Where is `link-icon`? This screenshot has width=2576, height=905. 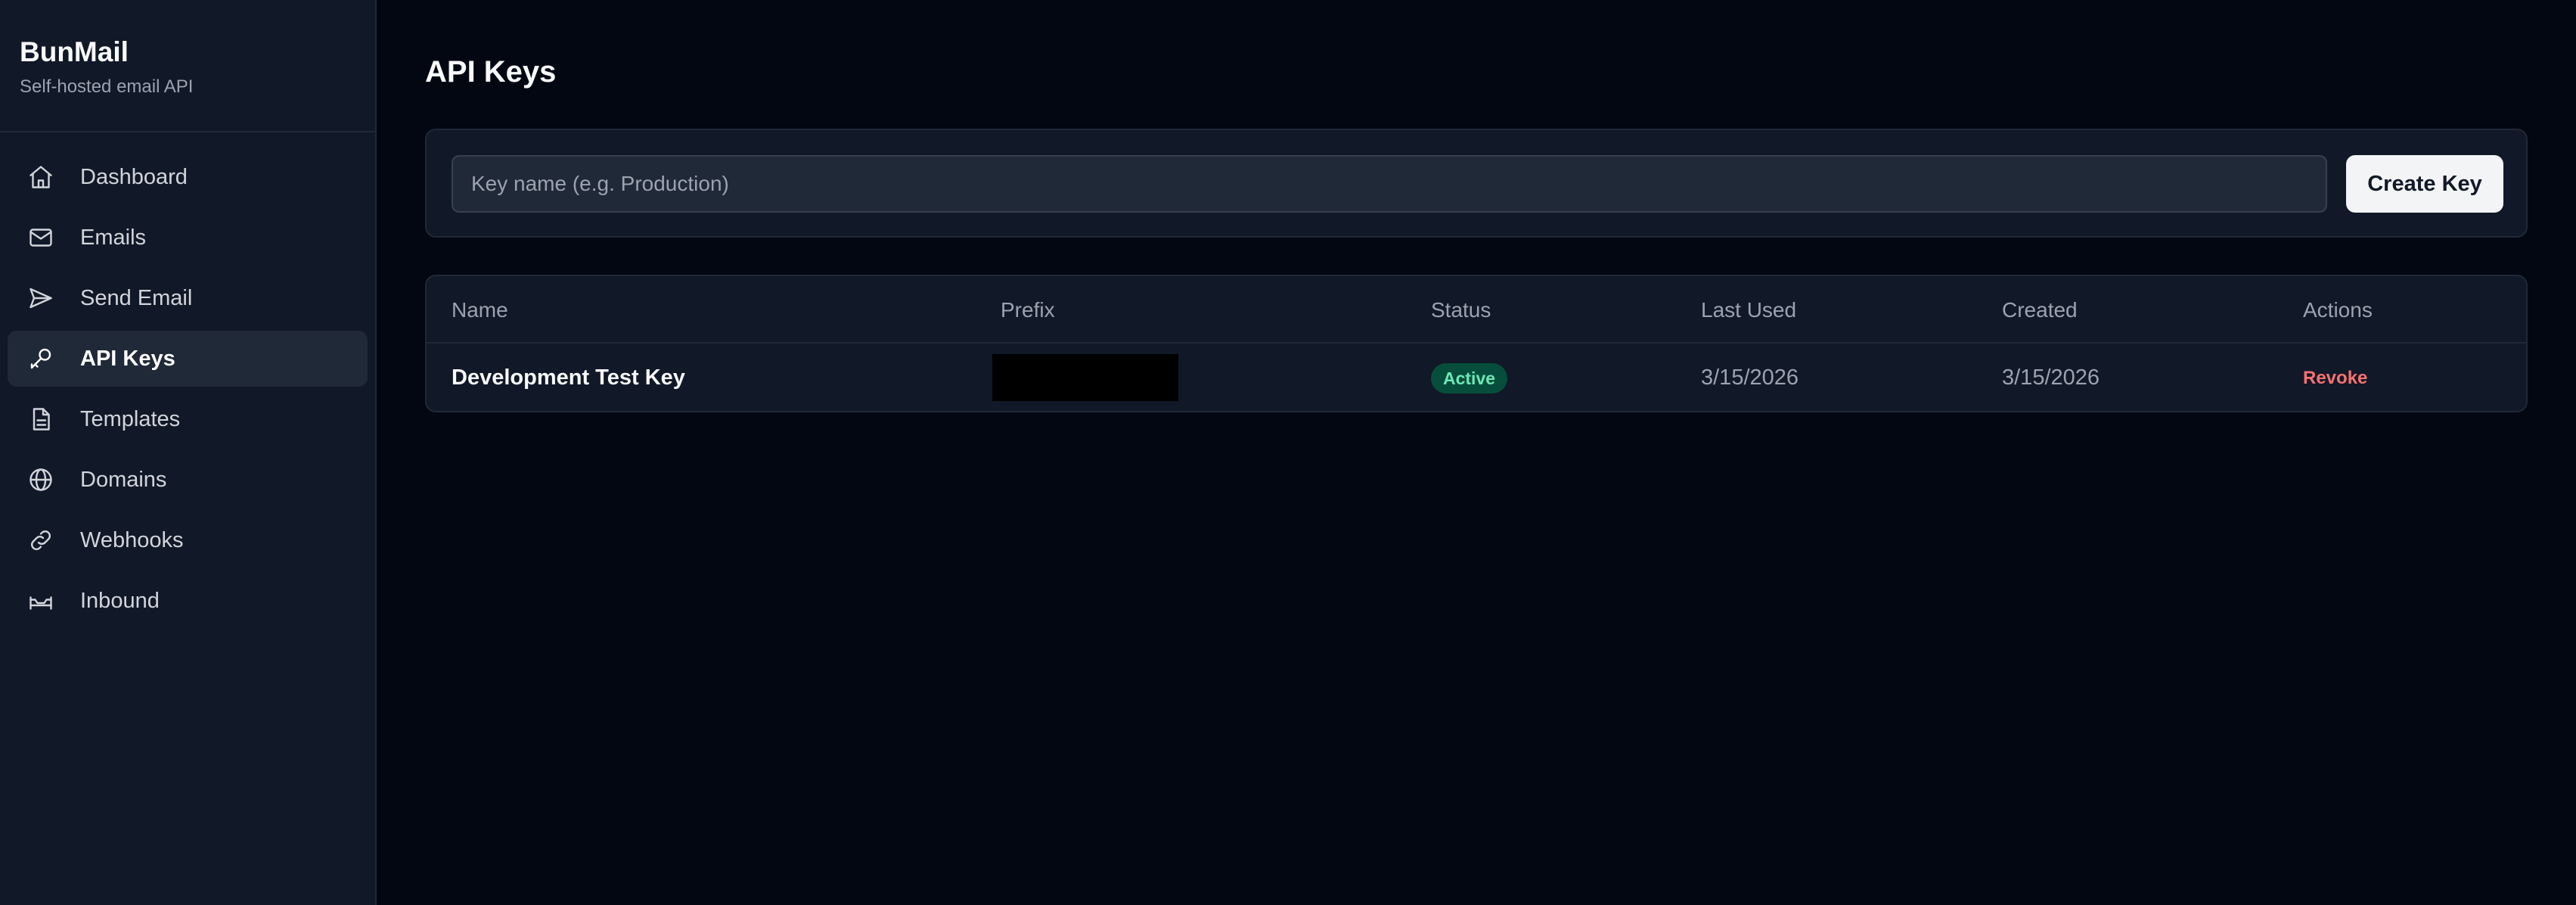
link-icon is located at coordinates (41, 540).